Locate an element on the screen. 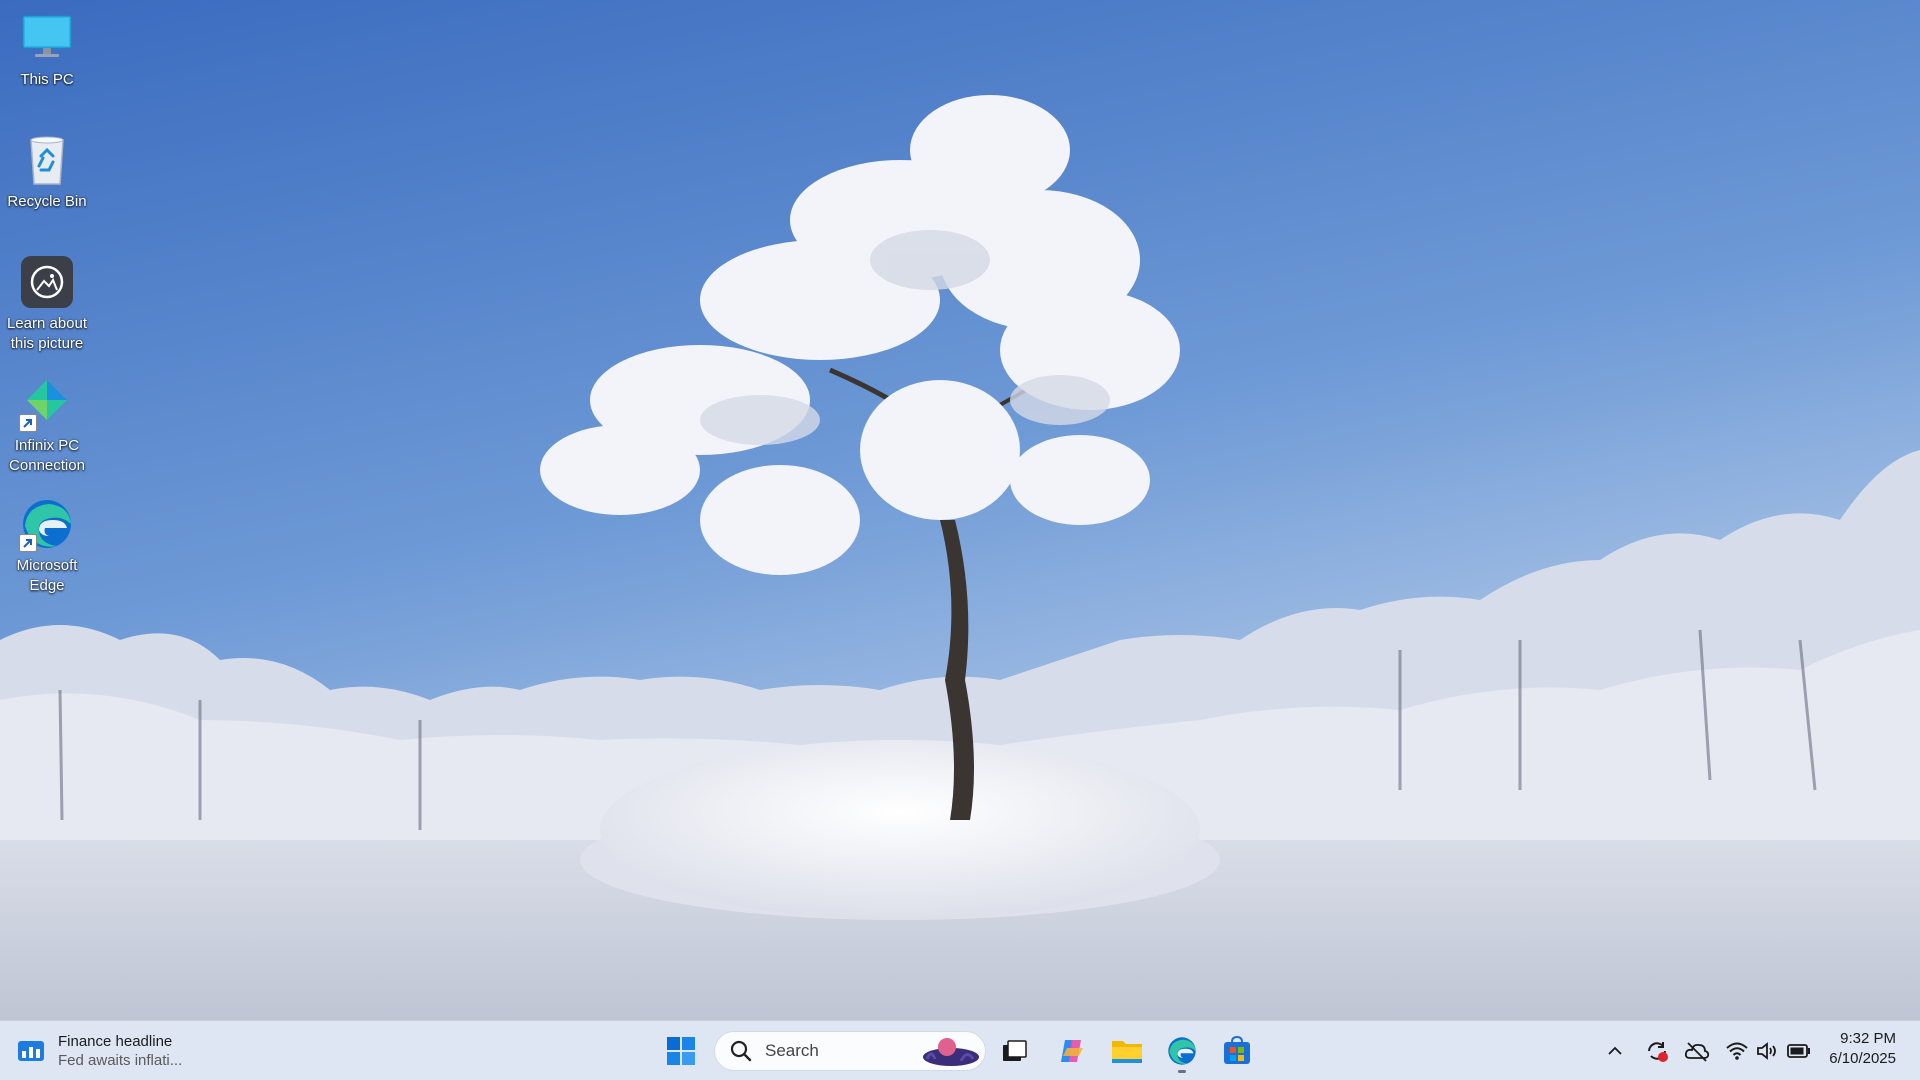 Image resolution: width=1920 pixels, height=1080 pixels. desktop-icon-learn-about-this-picture: Learn about this picture is located at coordinates (47, 304).